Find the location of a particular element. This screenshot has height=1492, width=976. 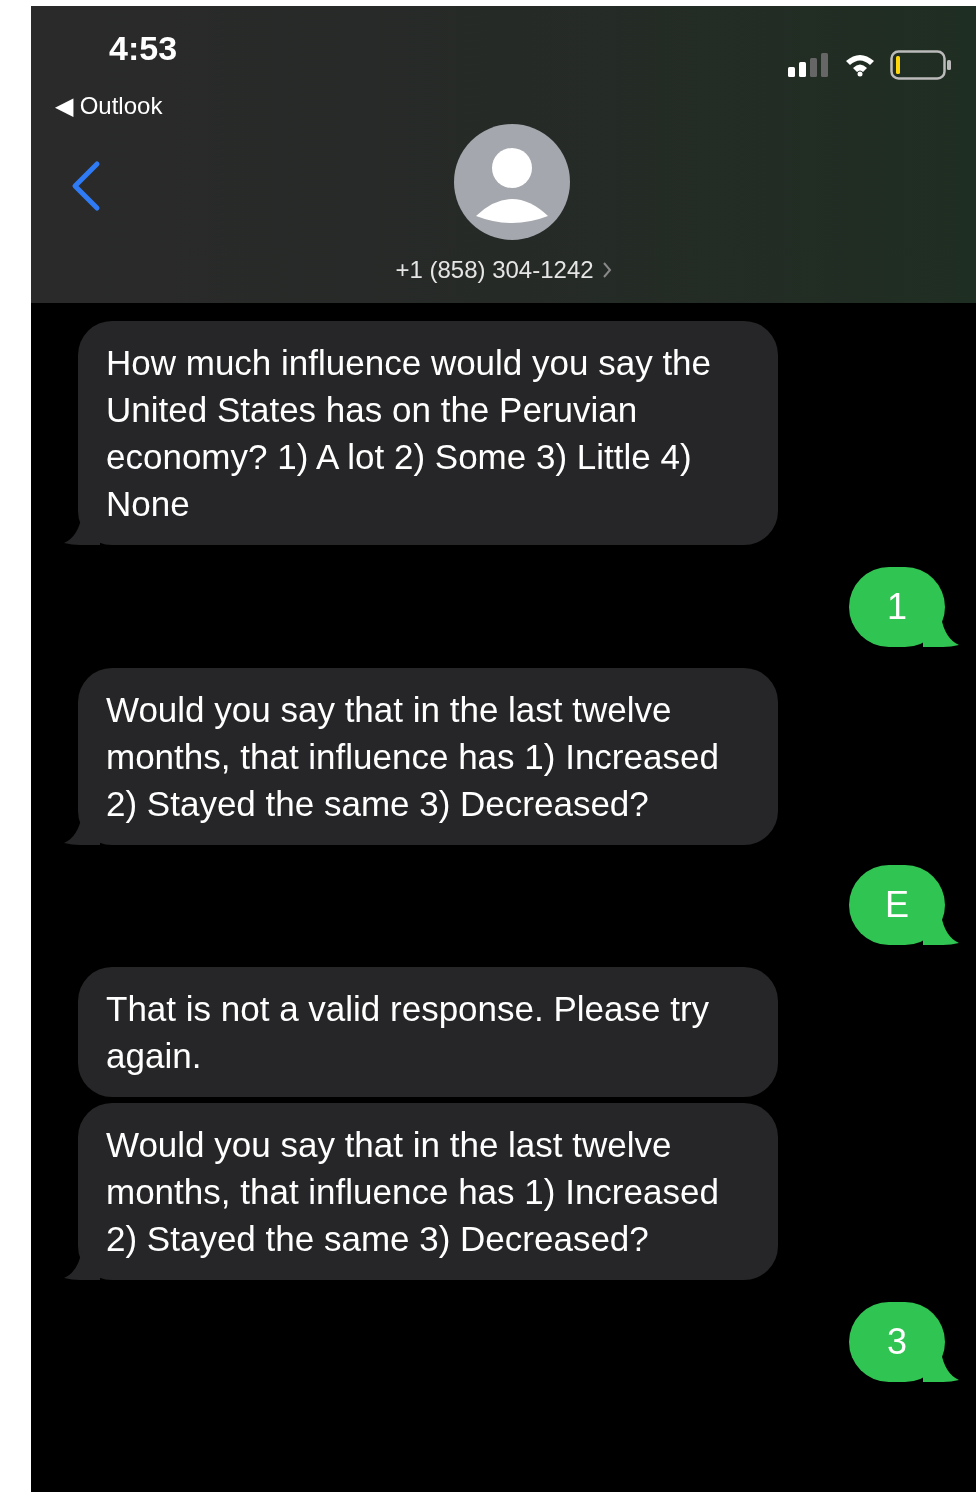

message-bubble: 3 is located at coordinates (897, 1342).